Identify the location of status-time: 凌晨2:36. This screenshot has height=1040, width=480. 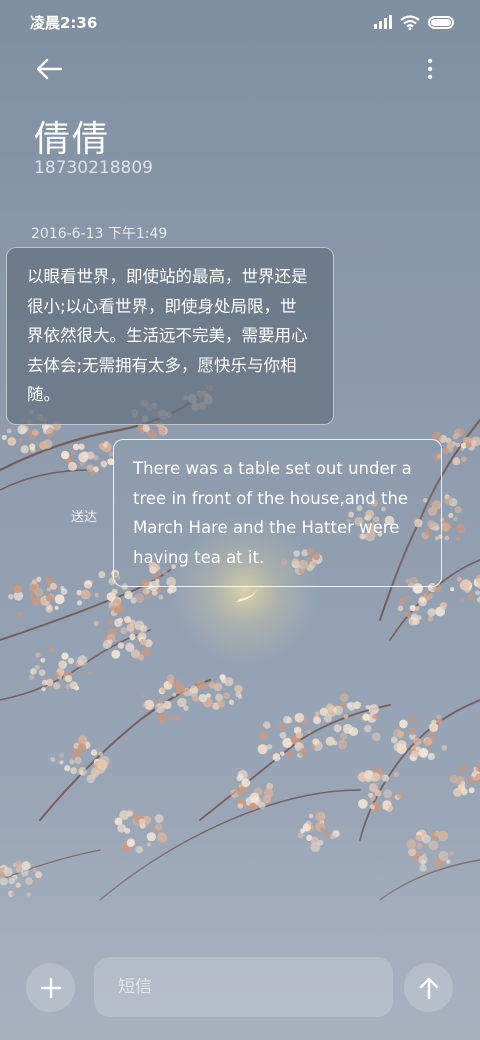
(64, 23).